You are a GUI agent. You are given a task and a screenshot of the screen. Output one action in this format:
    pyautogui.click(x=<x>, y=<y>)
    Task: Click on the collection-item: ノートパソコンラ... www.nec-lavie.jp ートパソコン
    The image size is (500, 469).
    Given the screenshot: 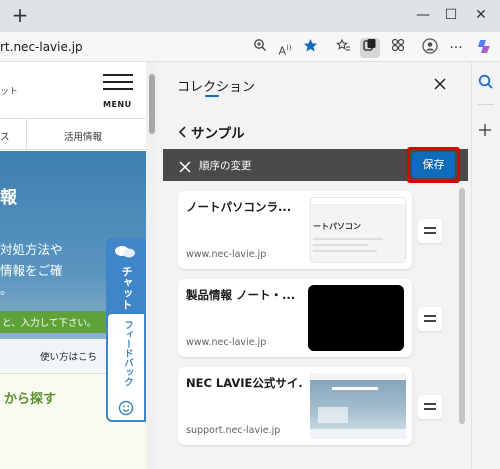 What is the action you would take?
    pyautogui.click(x=295, y=230)
    